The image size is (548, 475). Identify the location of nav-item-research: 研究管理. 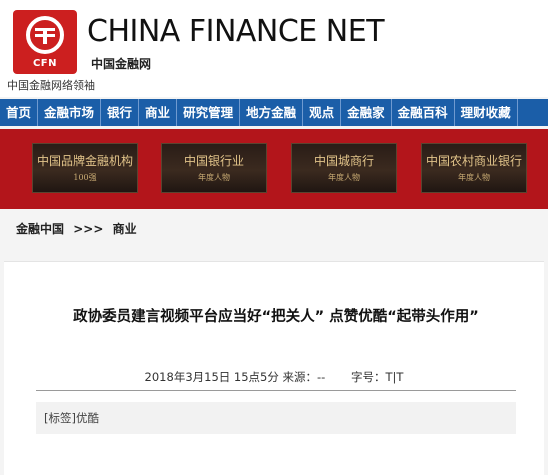
(209, 112).